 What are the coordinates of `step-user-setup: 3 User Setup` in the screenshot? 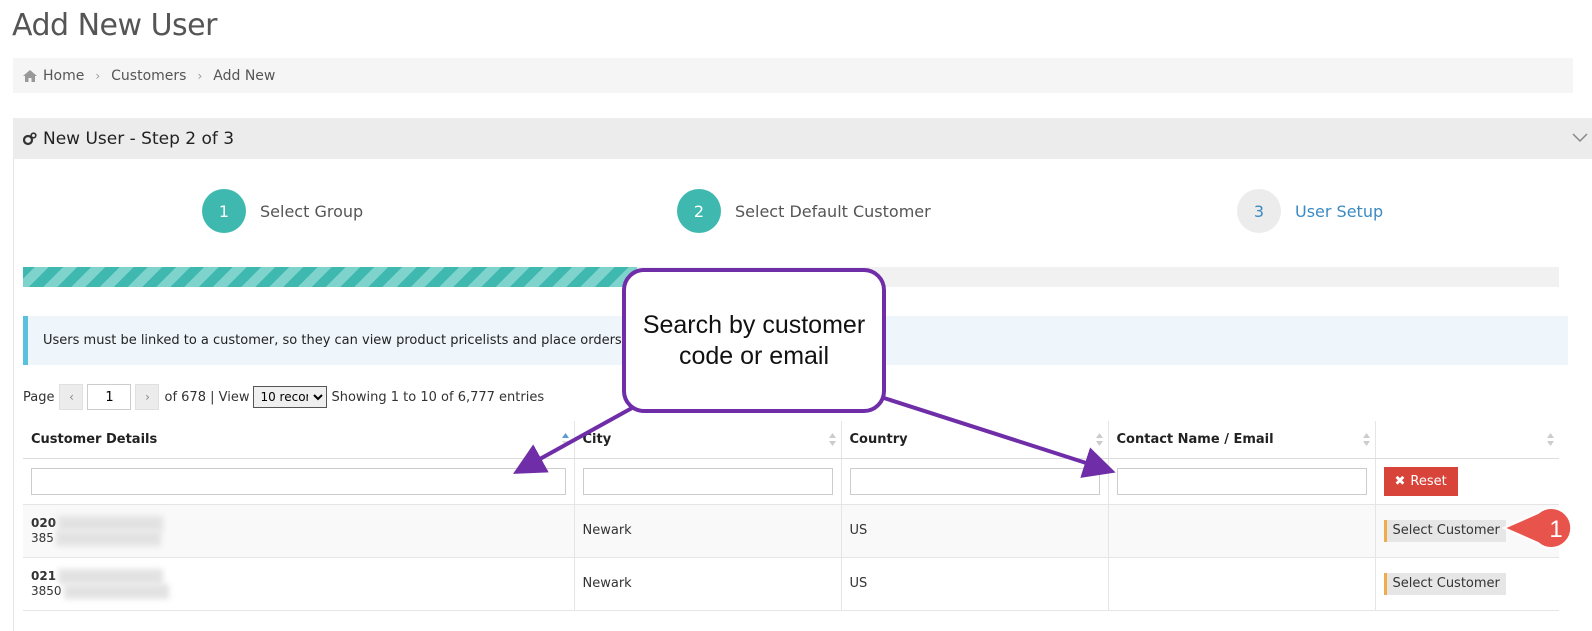 It's located at (1310, 211).